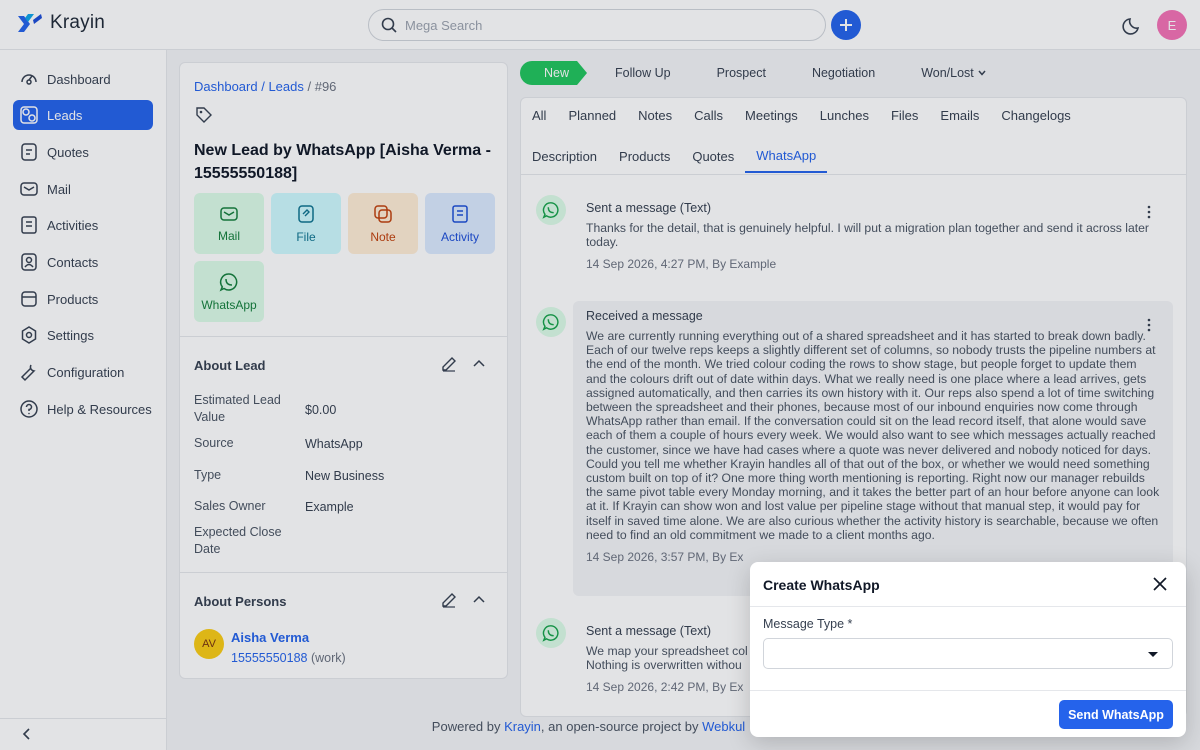  I want to click on modal-close-button, so click(1160, 585).